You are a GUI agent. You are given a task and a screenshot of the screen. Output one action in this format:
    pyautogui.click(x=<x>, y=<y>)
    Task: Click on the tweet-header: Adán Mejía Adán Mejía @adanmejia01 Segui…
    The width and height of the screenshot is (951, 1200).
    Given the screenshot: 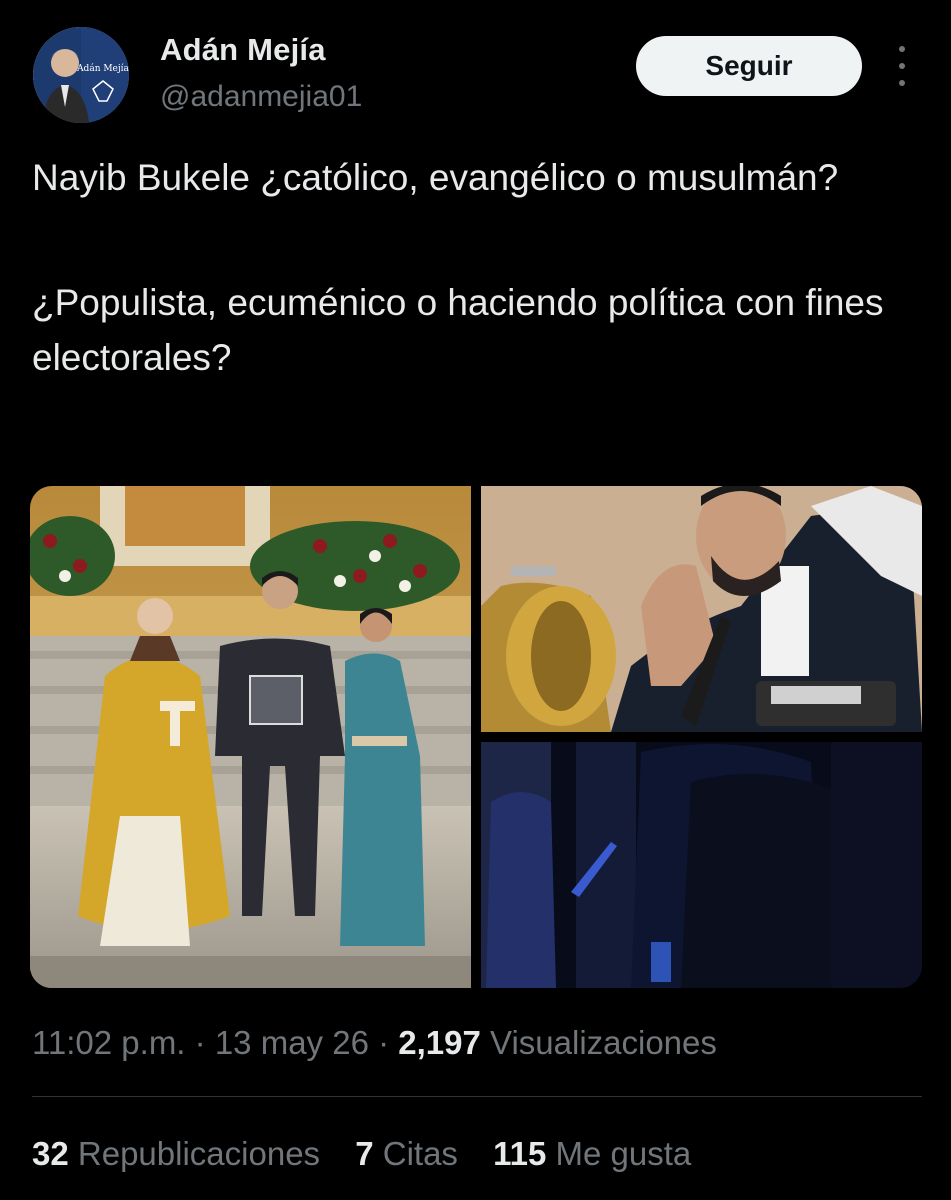 What is the action you would take?
    pyautogui.click(x=475, y=65)
    